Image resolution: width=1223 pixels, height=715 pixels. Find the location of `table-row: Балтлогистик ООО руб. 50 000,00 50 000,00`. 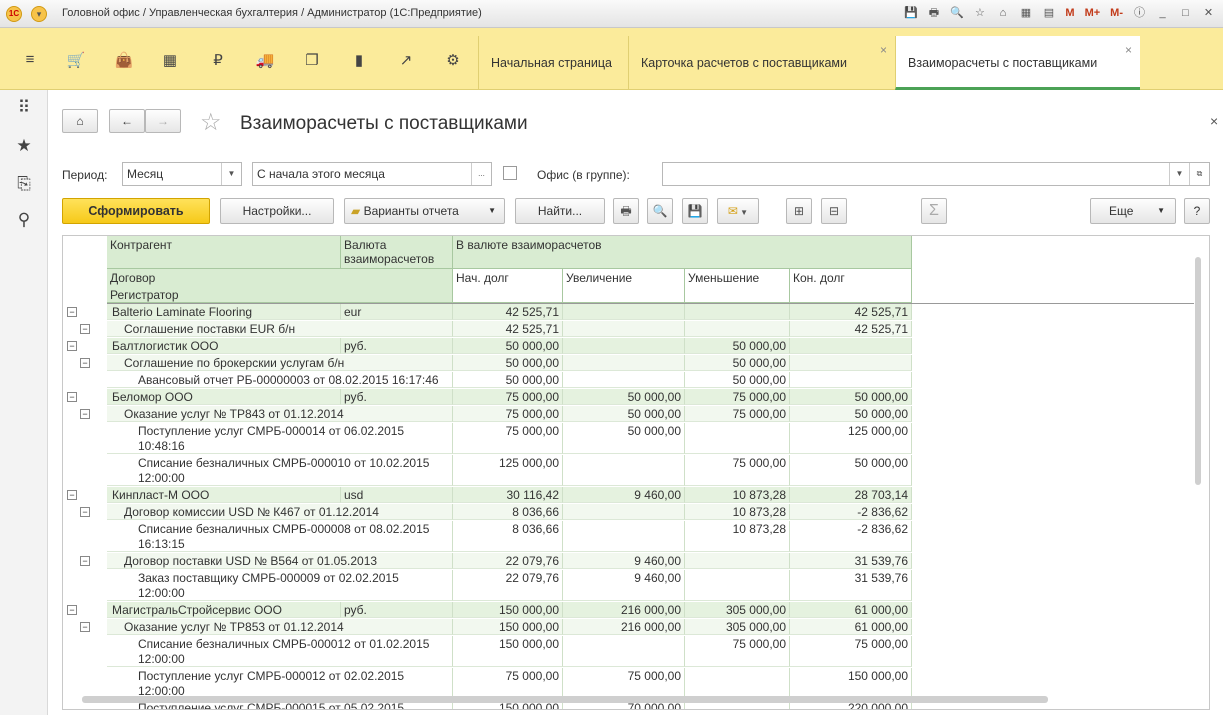

table-row: Балтлогистик ООО руб. 50 000,00 50 000,00 is located at coordinates (509, 346).